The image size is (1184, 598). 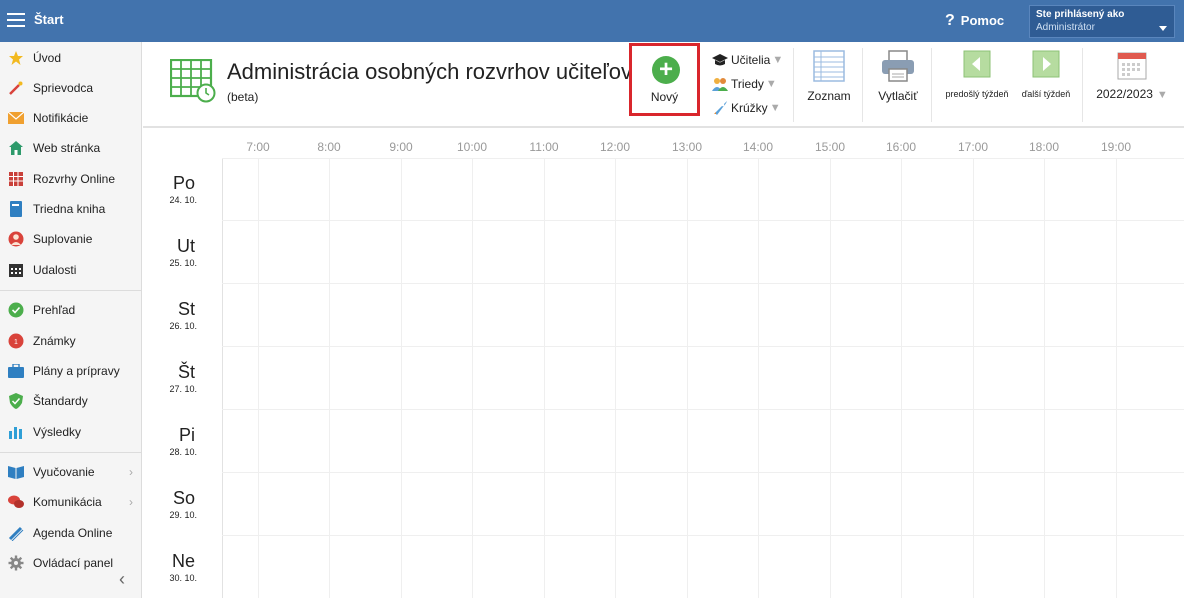 What do you see at coordinates (16, 310) in the screenshot?
I see `check-circle-icon` at bounding box center [16, 310].